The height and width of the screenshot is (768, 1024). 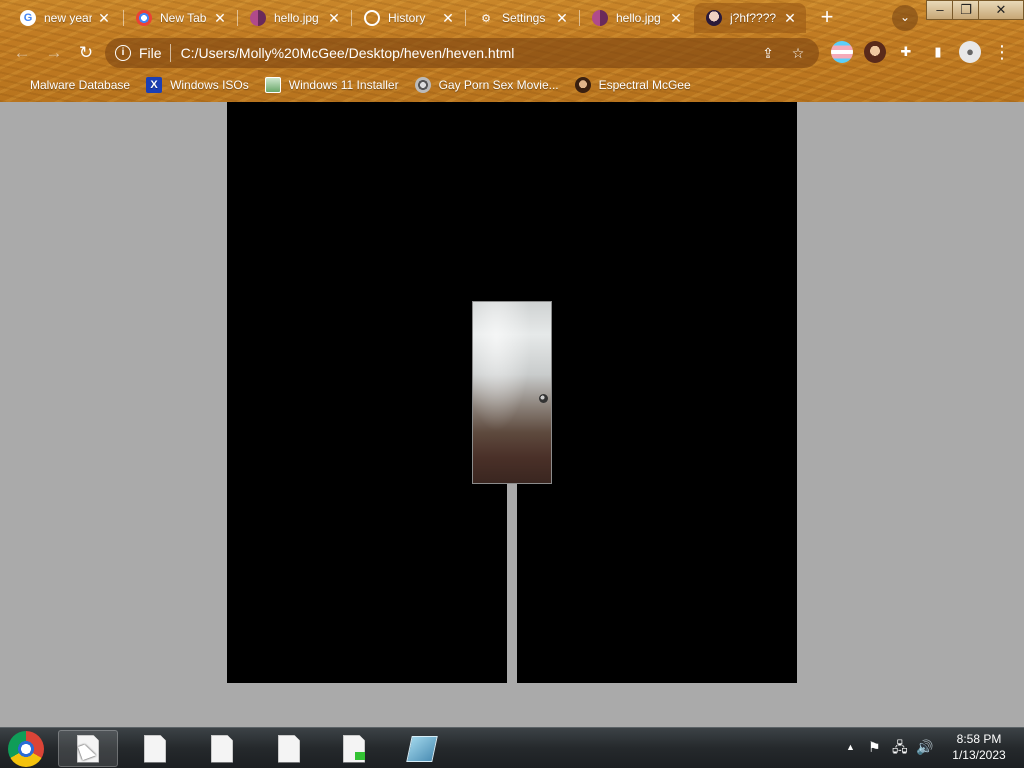 I want to click on tab-settings: ⚙ Settings ✕, so click(x=522, y=18).